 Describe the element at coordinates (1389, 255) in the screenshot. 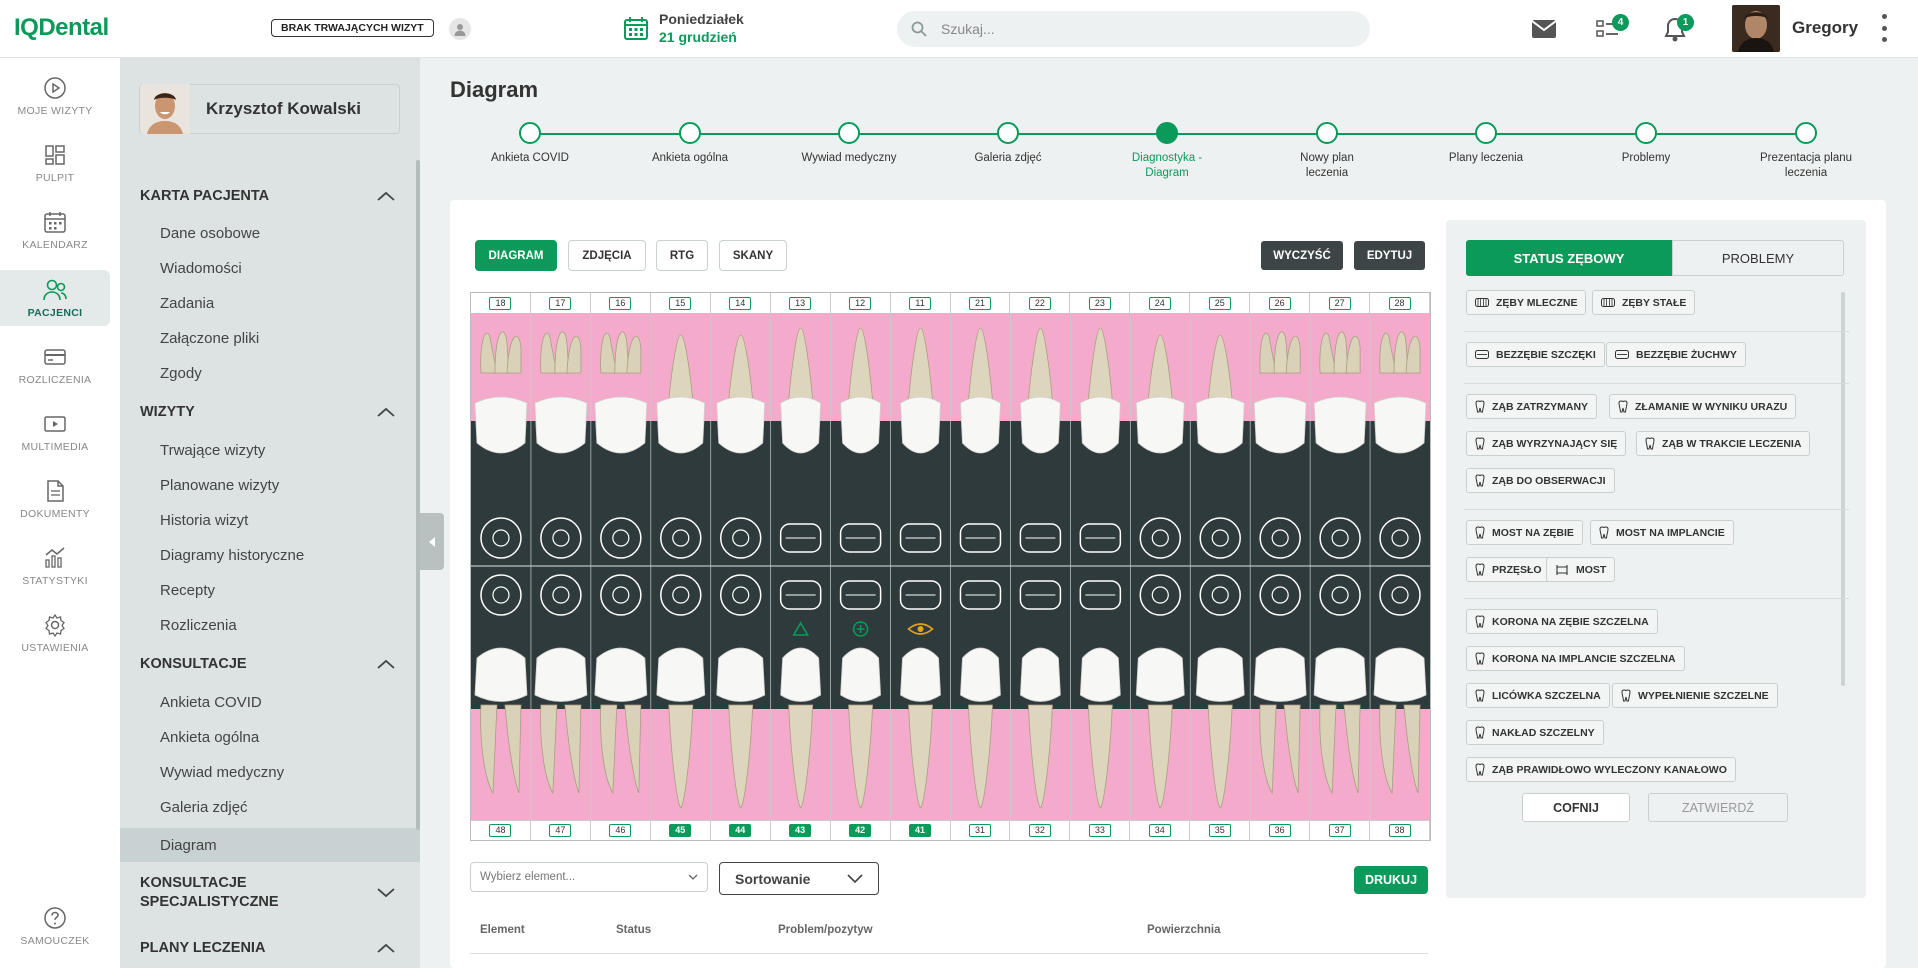

I see `edit-button: EDYTUJ` at that location.